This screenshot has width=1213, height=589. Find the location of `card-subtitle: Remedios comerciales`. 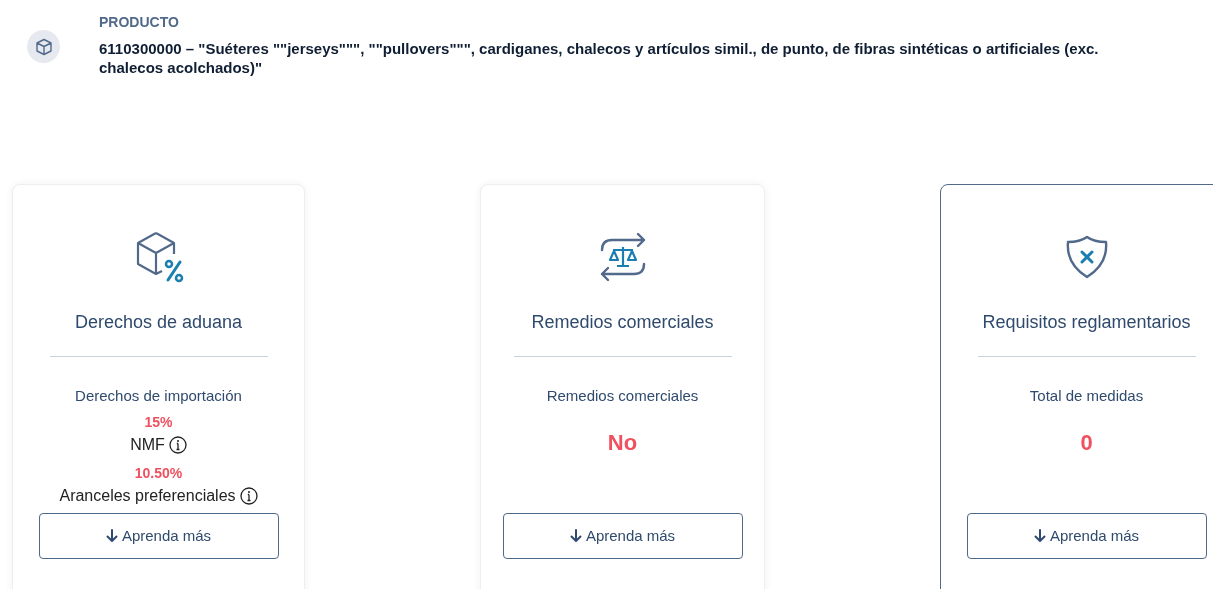

card-subtitle: Remedios comerciales is located at coordinates (622, 396).